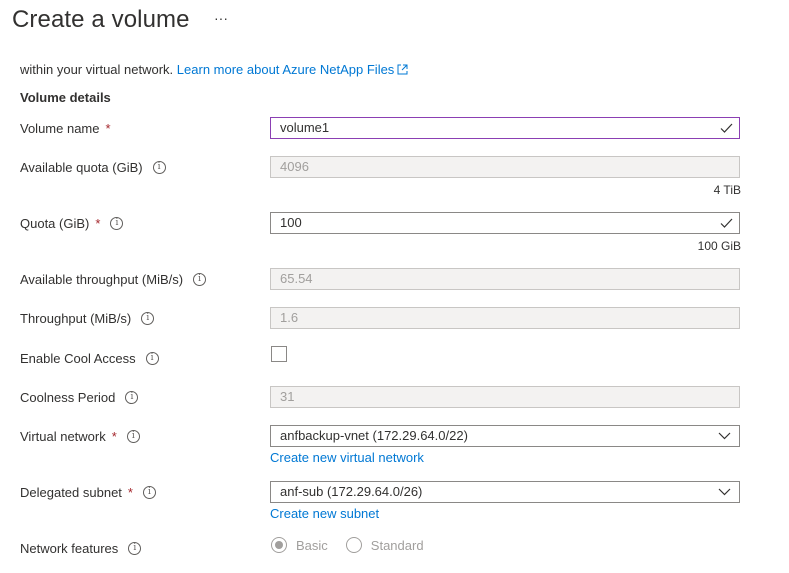 This screenshot has width=789, height=573. What do you see at coordinates (505, 436) in the screenshot?
I see `virtual-network-dropdown: anfbackup-vnet (172.29.64.0/22)` at bounding box center [505, 436].